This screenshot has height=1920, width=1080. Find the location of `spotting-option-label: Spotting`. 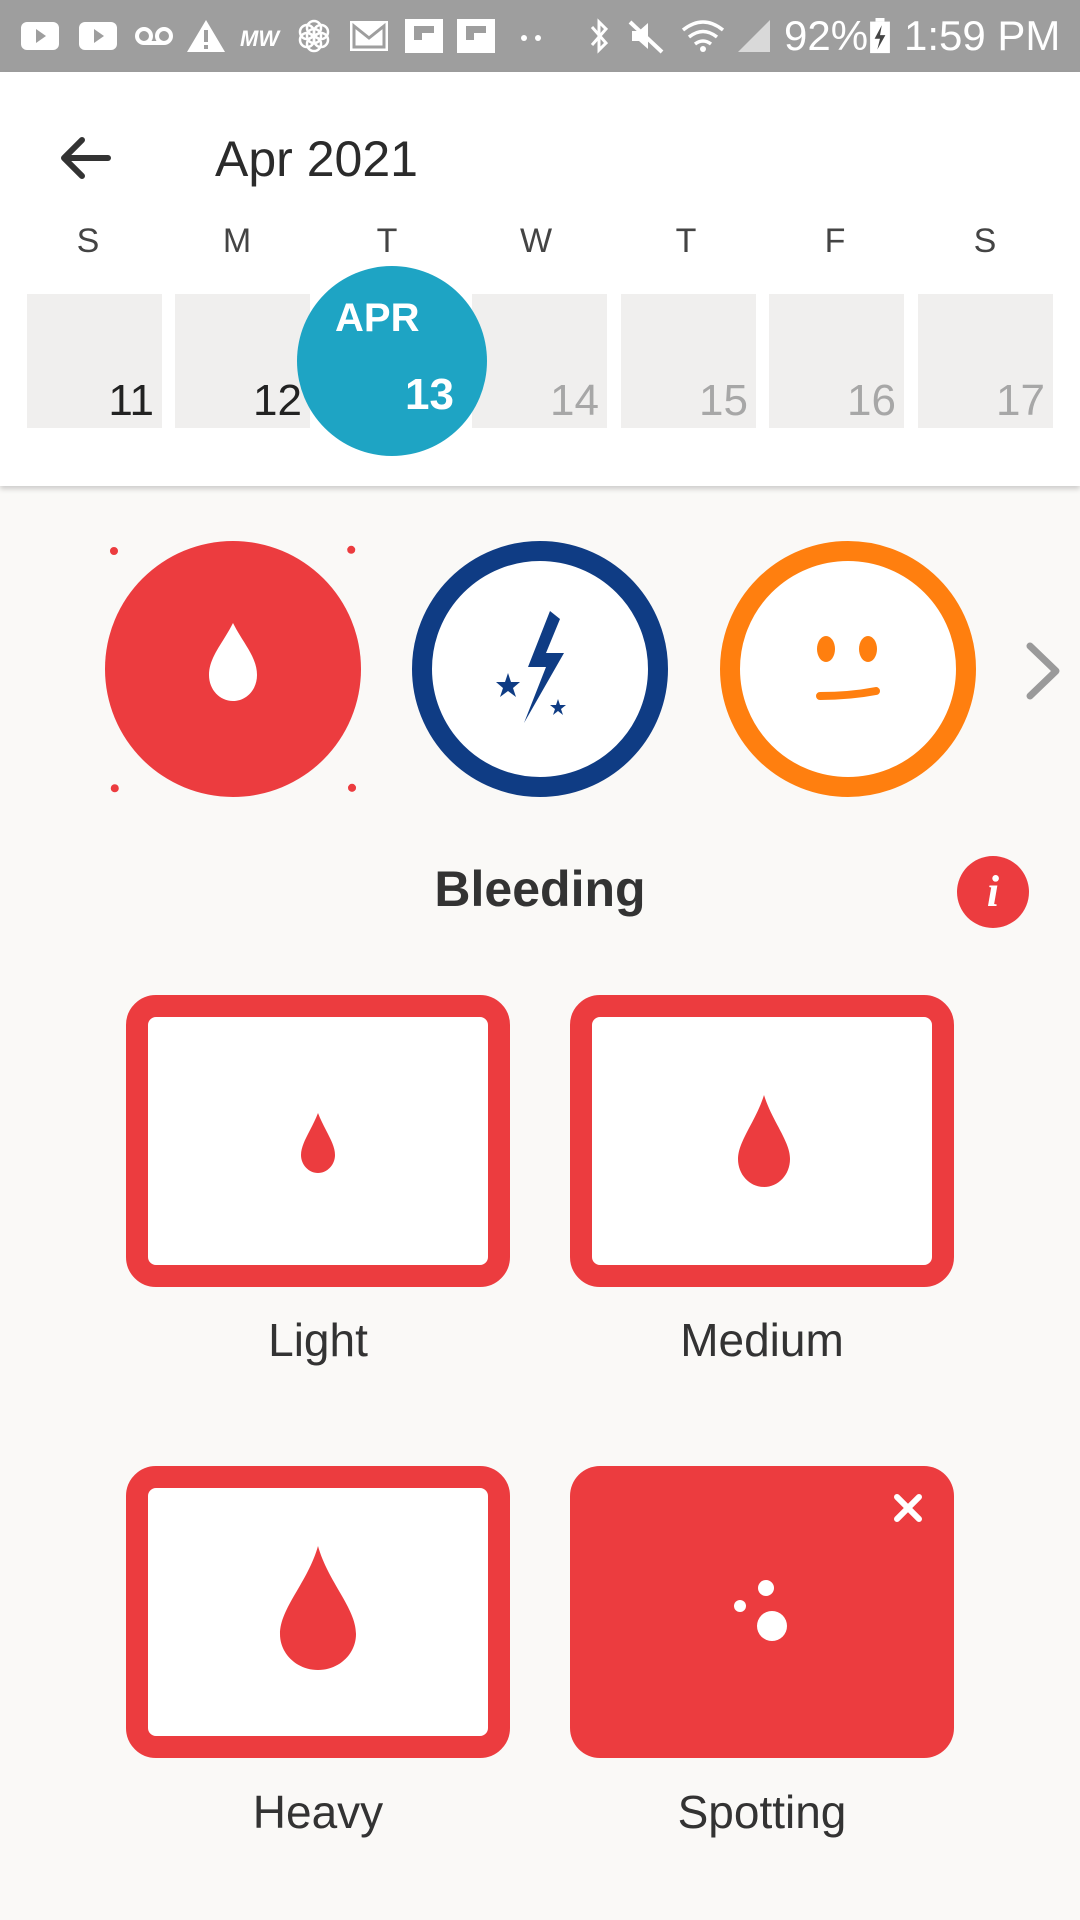

spotting-option-label: Spotting is located at coordinates (762, 1812).